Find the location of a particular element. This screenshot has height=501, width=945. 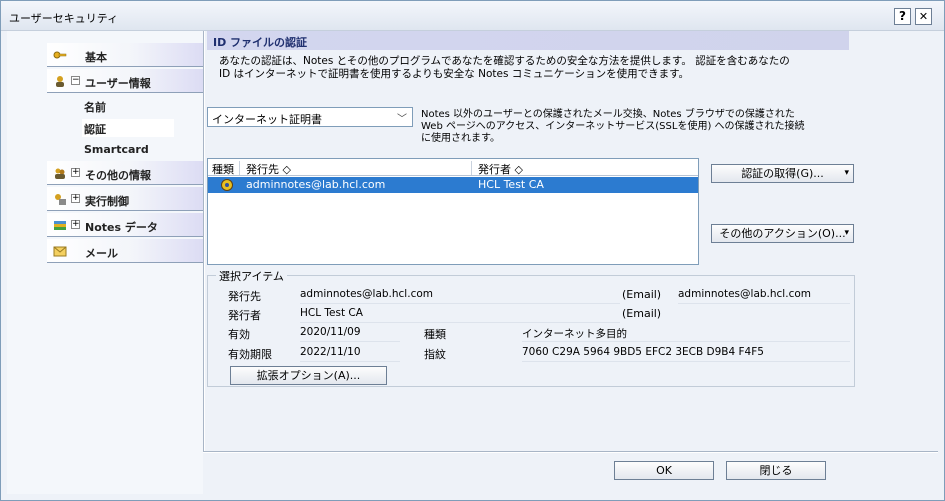

ok-button: OK is located at coordinates (664, 470).